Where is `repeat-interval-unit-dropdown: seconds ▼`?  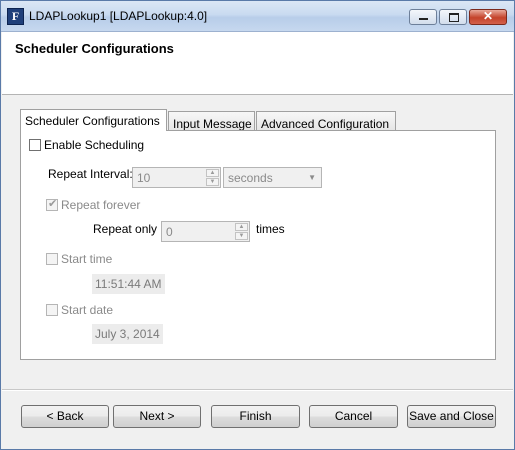 repeat-interval-unit-dropdown: seconds ▼ is located at coordinates (272, 177).